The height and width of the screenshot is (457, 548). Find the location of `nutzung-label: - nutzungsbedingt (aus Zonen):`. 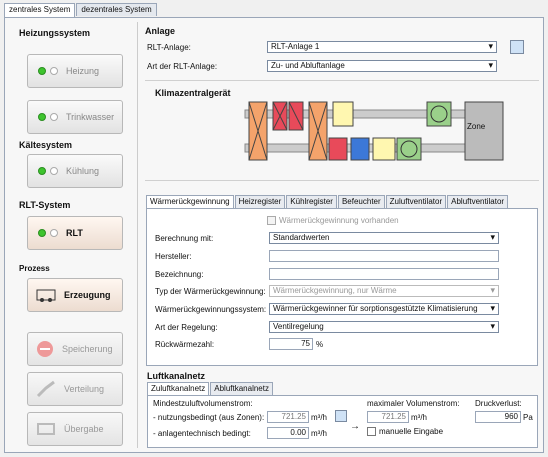

nutzung-label: - nutzungsbedingt (aus Zonen): is located at coordinates (209, 417).